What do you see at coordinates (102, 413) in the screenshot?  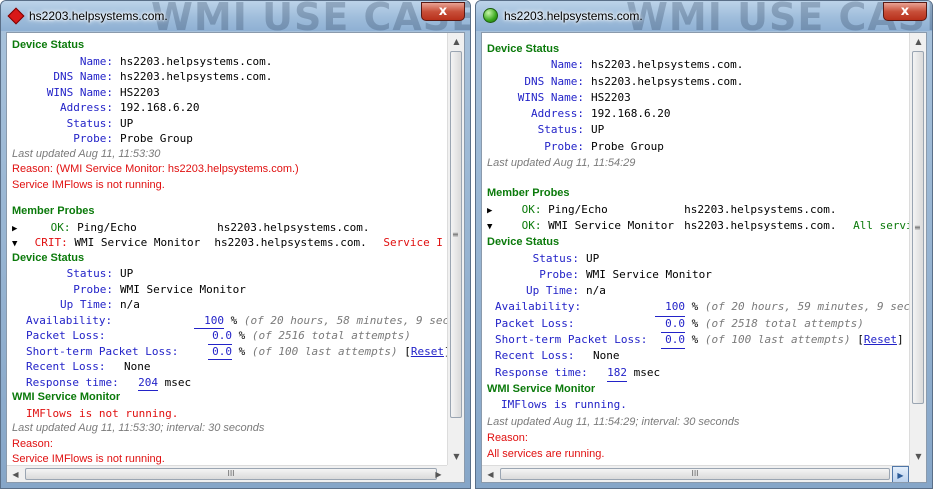 I see `wmi-message: IMFlows is not running.` at bounding box center [102, 413].